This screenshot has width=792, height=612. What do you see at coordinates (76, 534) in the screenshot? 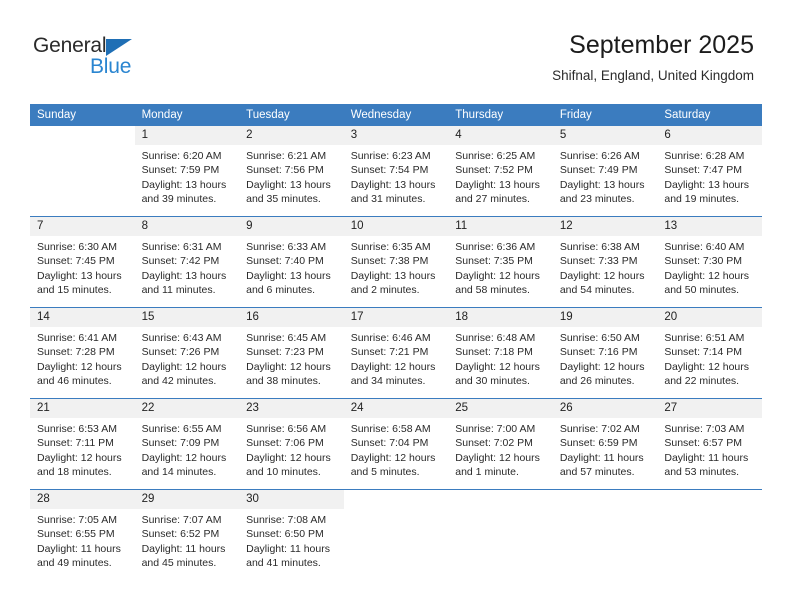
I see `sunset-text: Sunset: 6:55 PM` at bounding box center [76, 534].